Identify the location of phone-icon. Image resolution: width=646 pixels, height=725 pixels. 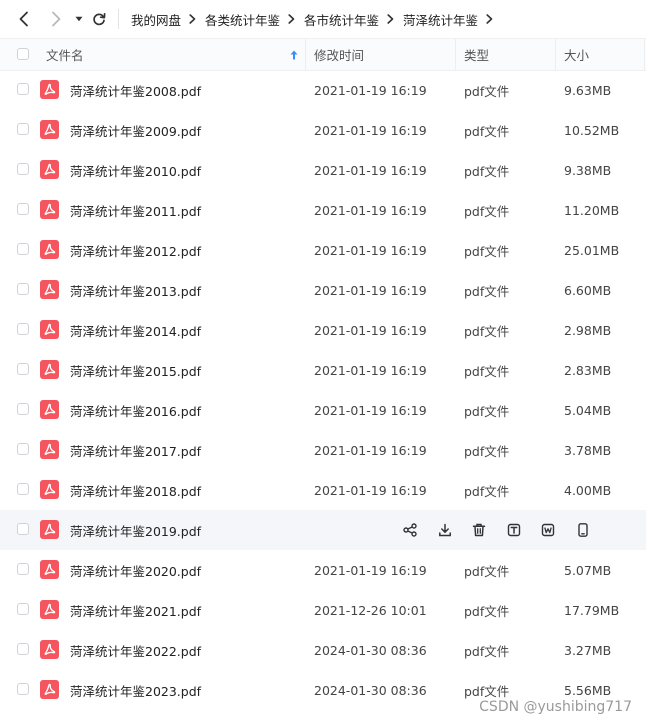
(583, 530).